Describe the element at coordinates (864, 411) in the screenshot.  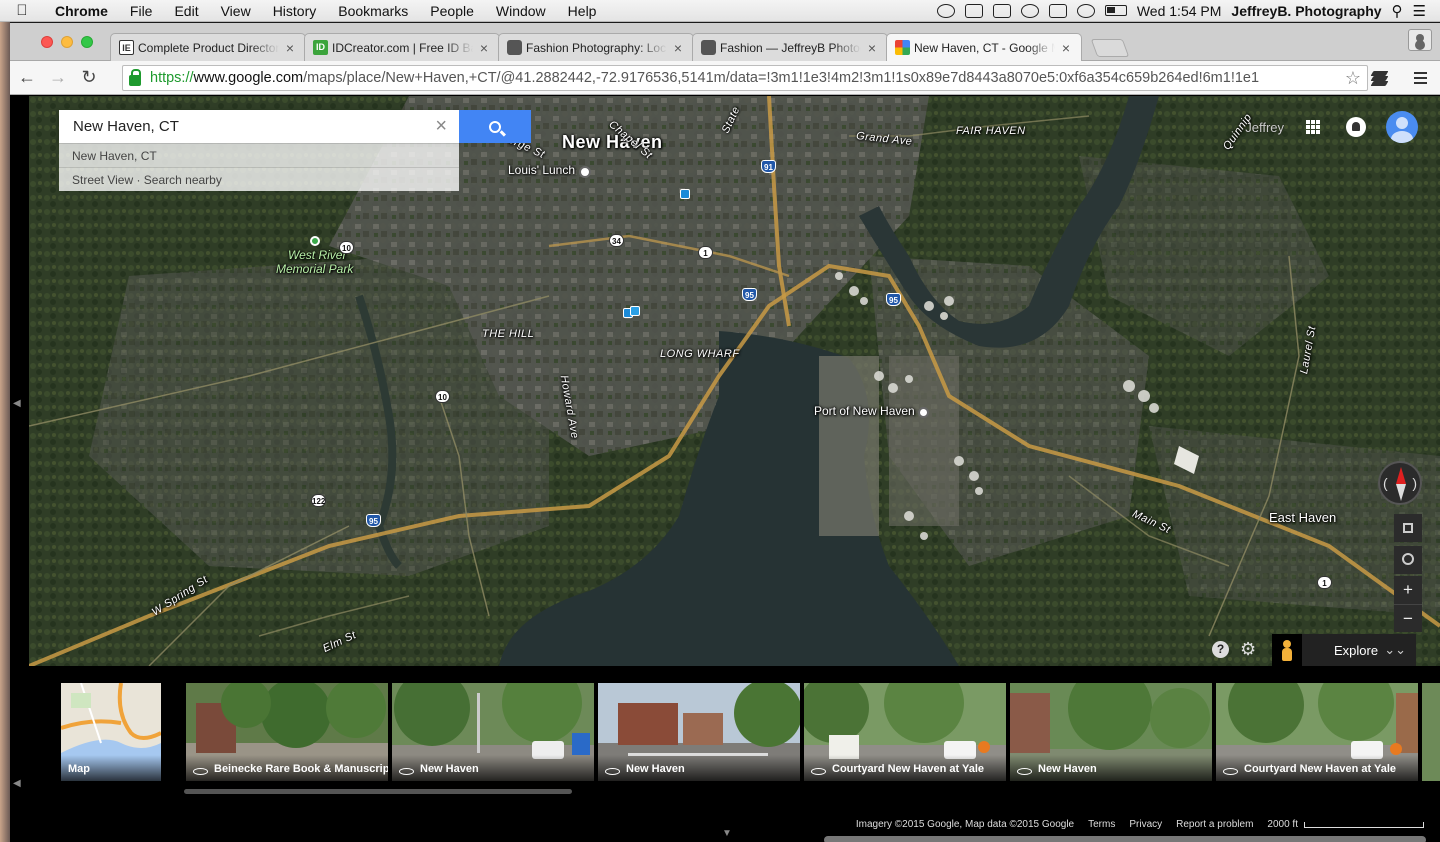
I see `map-label-port-of-new-haven: Port of New Haven` at that location.